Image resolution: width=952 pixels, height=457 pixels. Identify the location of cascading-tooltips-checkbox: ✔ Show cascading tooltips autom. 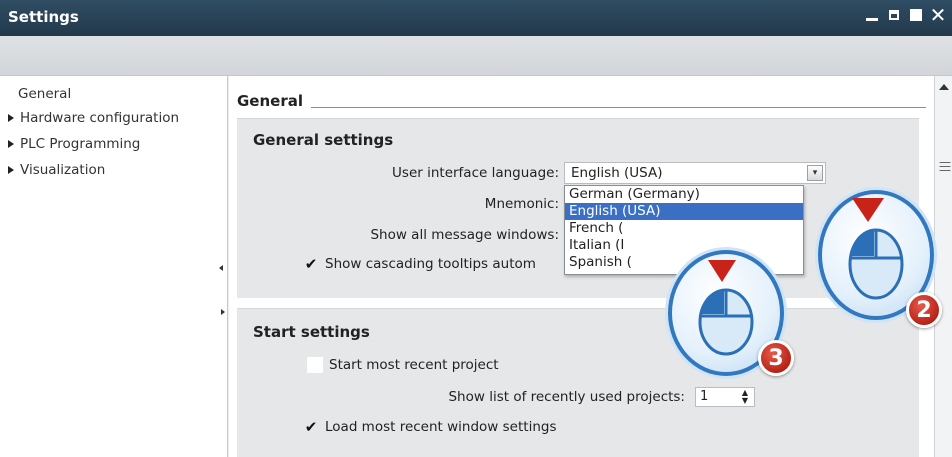
(419, 264).